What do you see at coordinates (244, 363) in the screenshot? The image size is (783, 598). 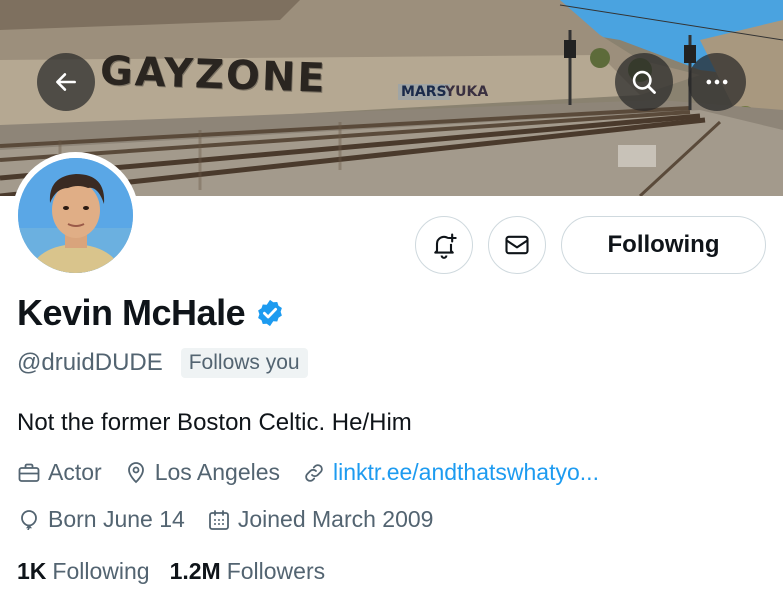 I see `follows-you-badge: Follows you` at bounding box center [244, 363].